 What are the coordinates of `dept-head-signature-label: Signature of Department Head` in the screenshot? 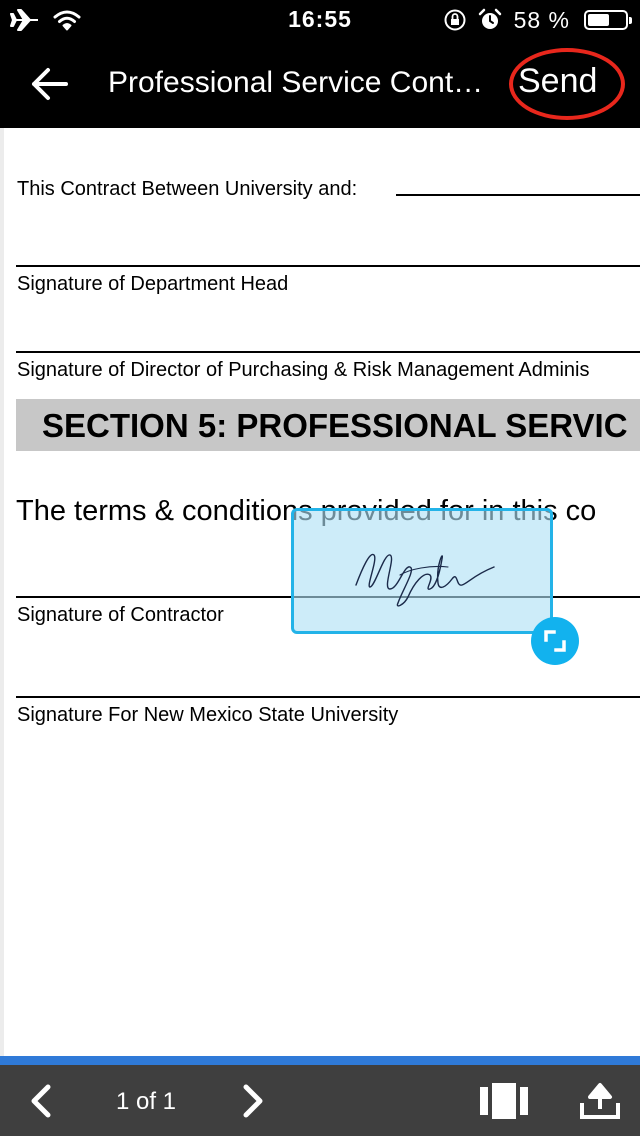 It's located at (153, 284).